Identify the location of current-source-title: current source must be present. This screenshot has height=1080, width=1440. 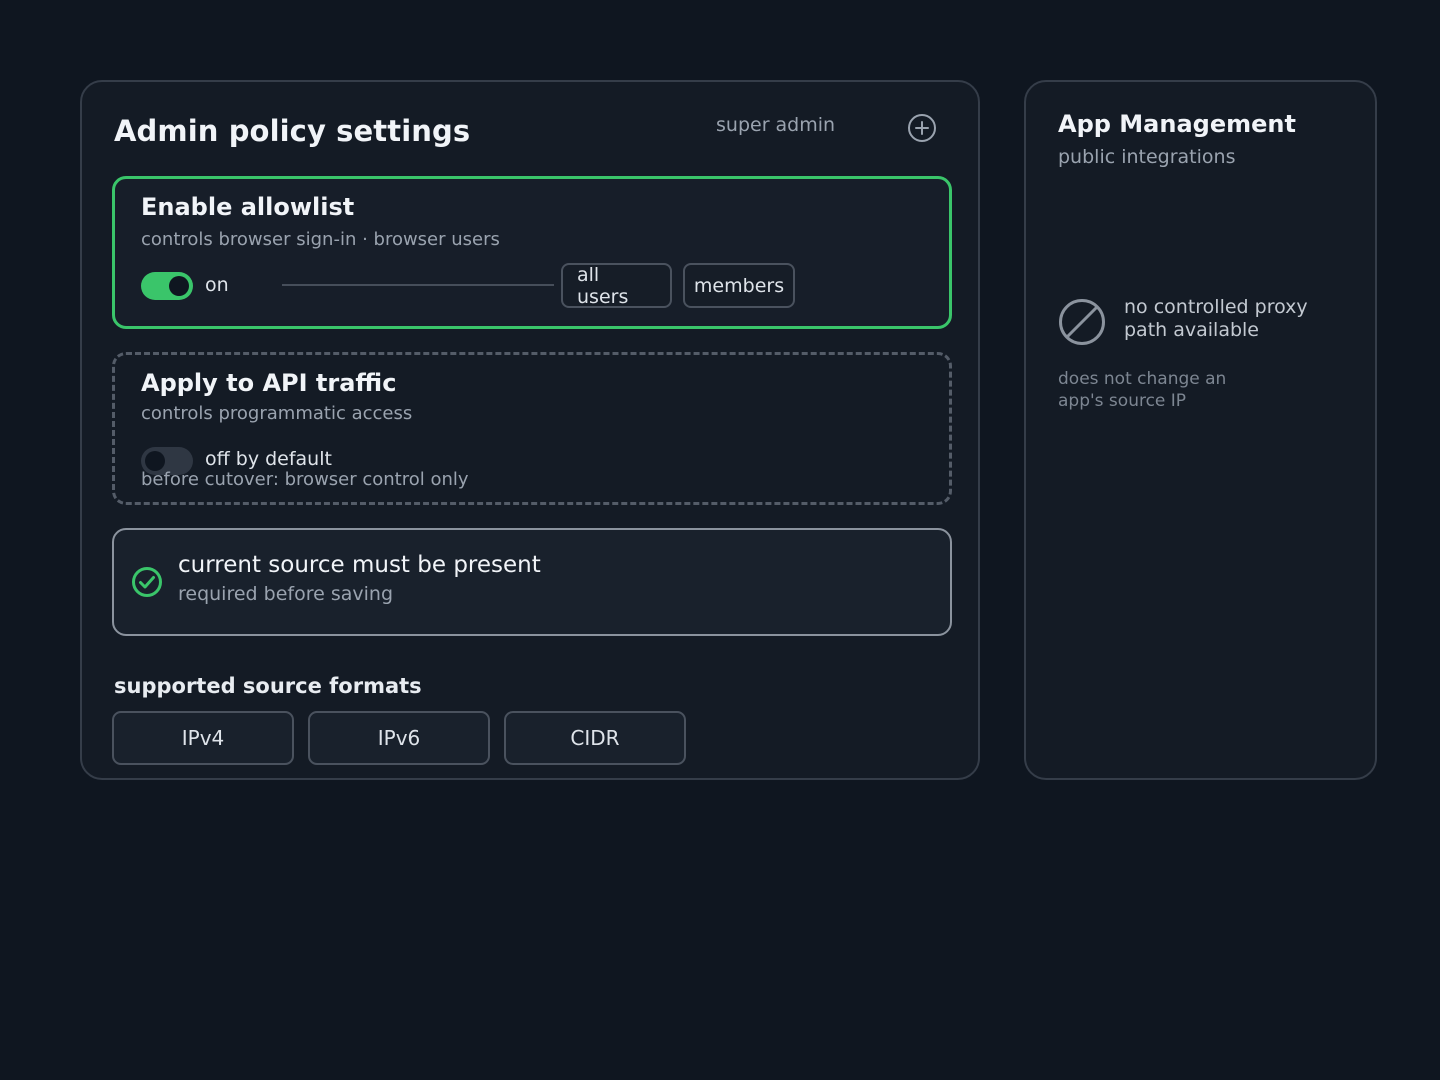
(359, 565).